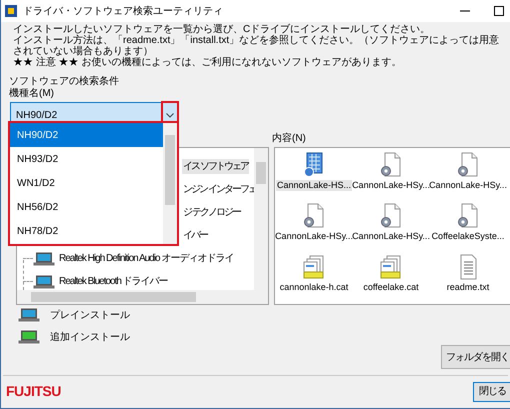 Image resolution: width=510 pixels, height=409 pixels. Describe the element at coordinates (207, 62) in the screenshot. I see `instruction-text: ★★ 注意 ★★ お使いの機種によっては、ご利用になれないソフトウェアがあります。` at that location.